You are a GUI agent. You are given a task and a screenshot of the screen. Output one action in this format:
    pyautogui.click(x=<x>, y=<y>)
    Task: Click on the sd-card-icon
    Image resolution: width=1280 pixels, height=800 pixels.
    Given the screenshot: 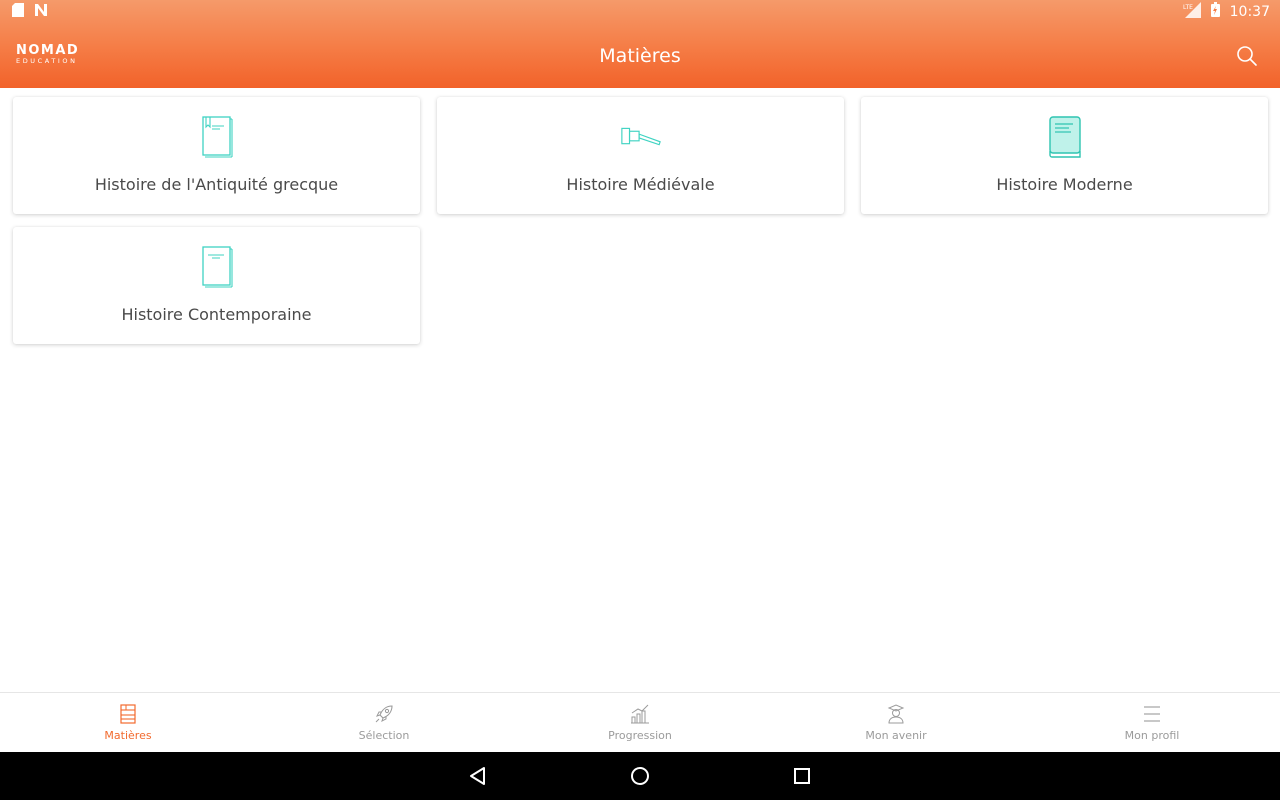 What is the action you would take?
    pyautogui.click(x=18, y=12)
    